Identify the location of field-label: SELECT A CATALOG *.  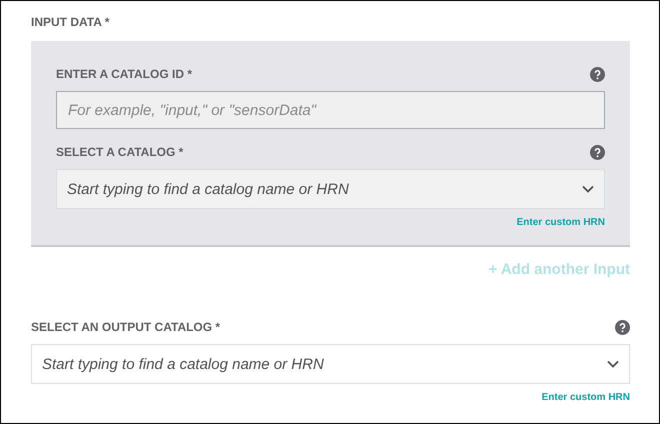
(120, 152).